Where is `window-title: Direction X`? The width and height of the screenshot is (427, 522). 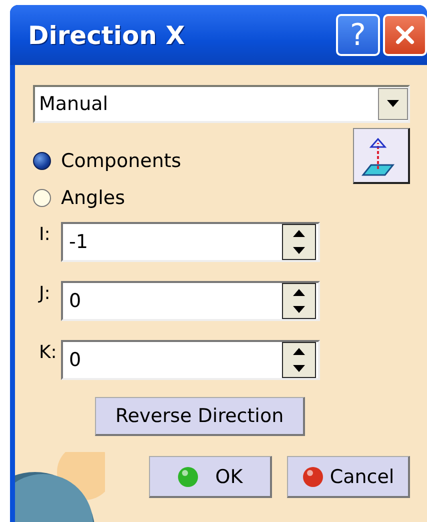
window-title: Direction X is located at coordinates (107, 35).